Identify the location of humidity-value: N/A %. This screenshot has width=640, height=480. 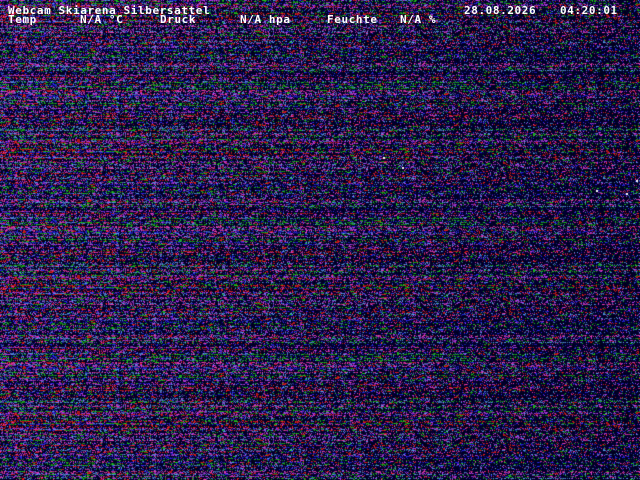
(418, 19).